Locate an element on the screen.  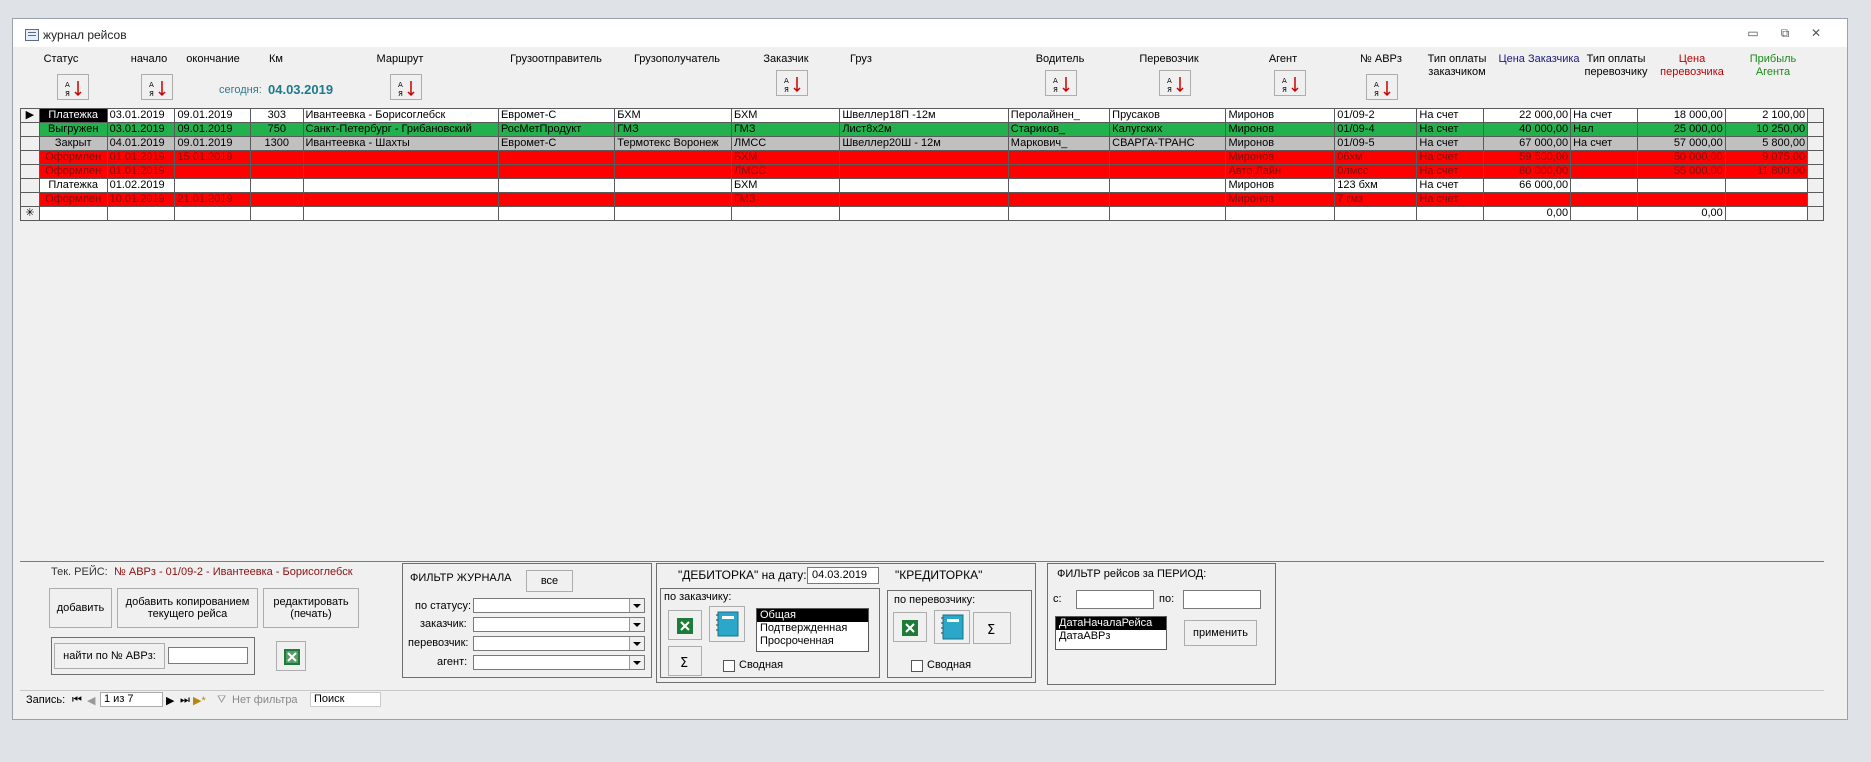
restore-icon: ⧉ is located at coordinates (1785, 33).